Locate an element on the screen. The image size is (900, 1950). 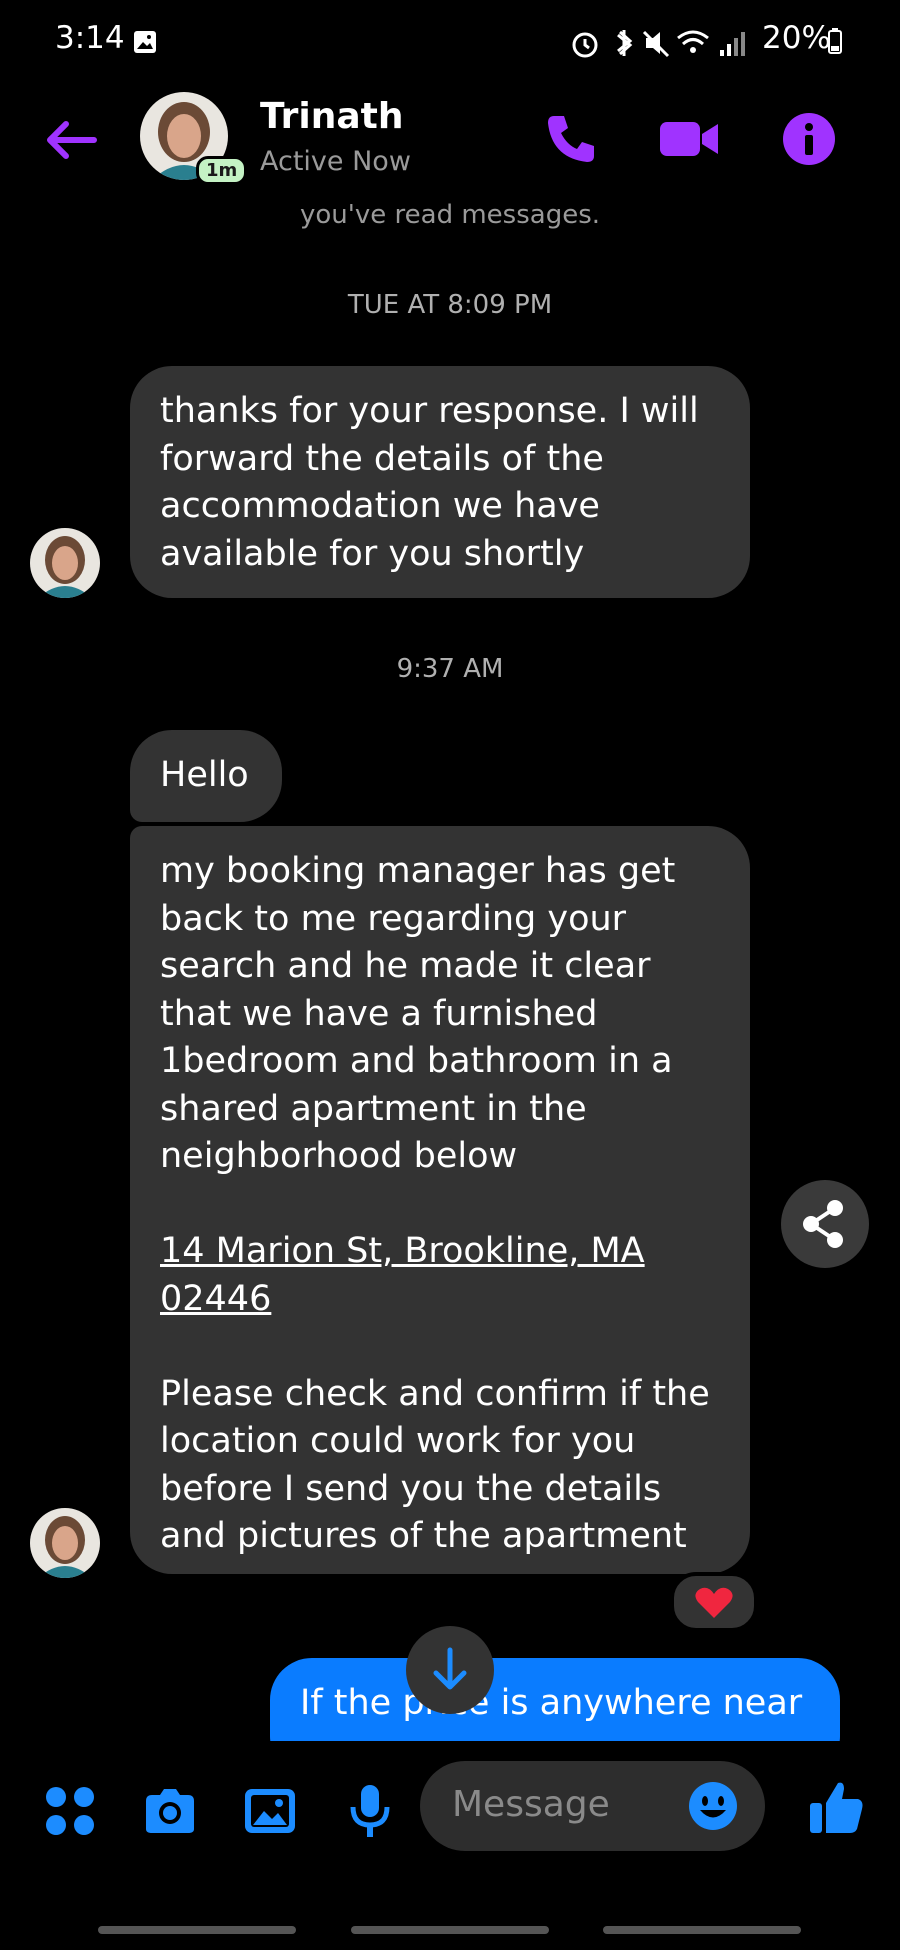
share-button is located at coordinates (825, 1224).